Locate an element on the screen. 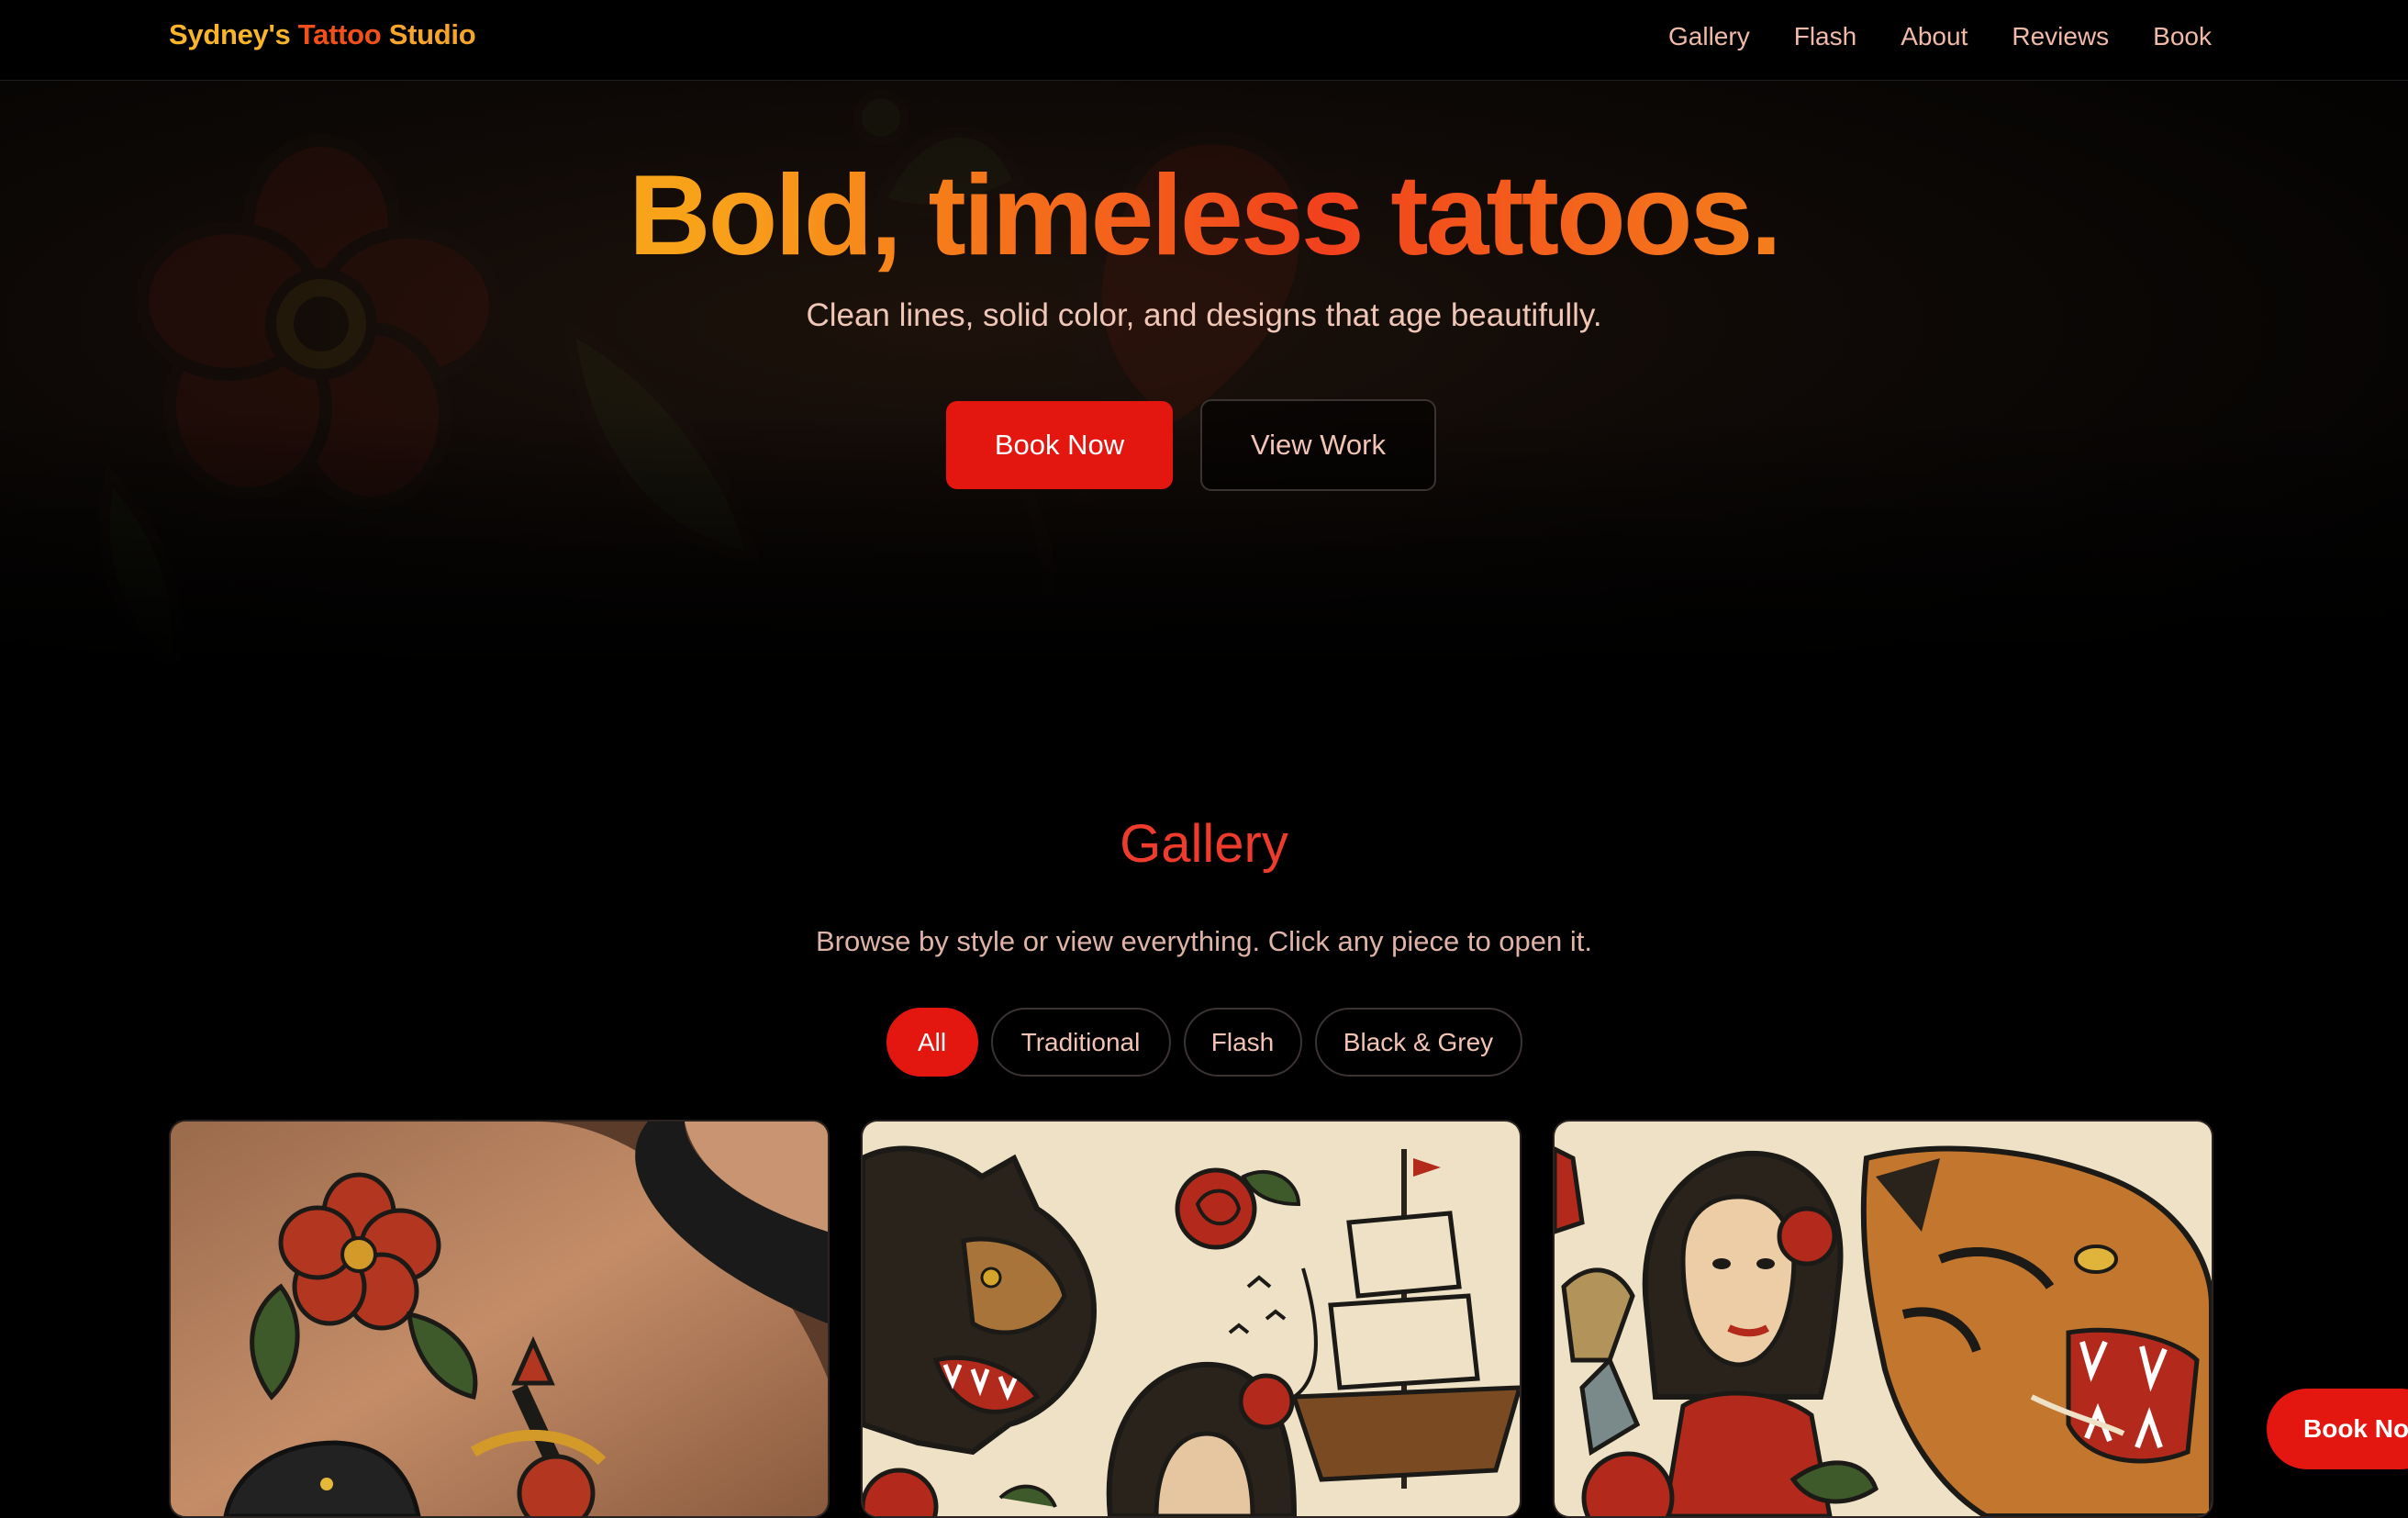 The image size is (2408, 1518). main-nav: Gallery Flash About Reviews Book is located at coordinates (1940, 37).